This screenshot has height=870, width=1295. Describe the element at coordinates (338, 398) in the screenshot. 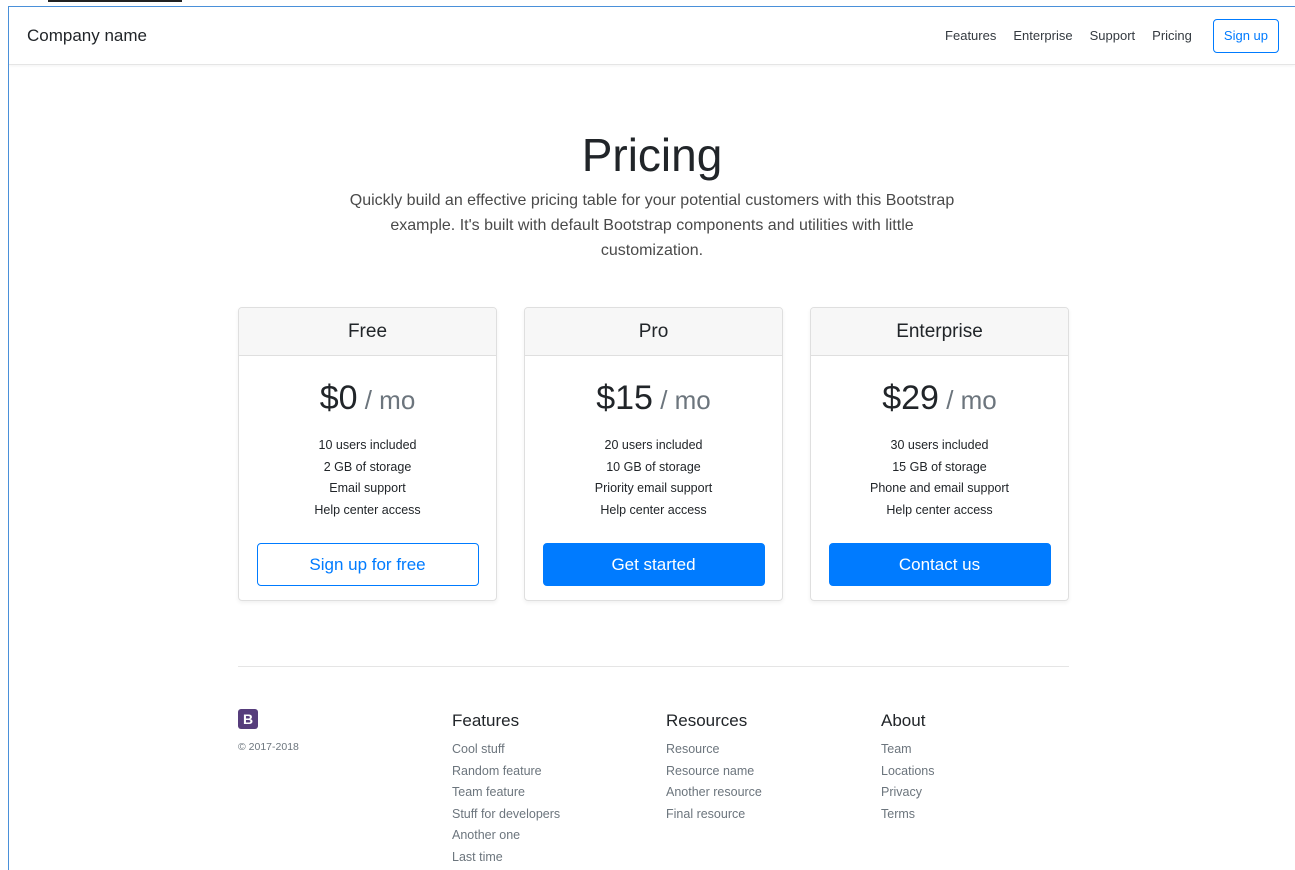

I see `price-amount: $0` at that location.